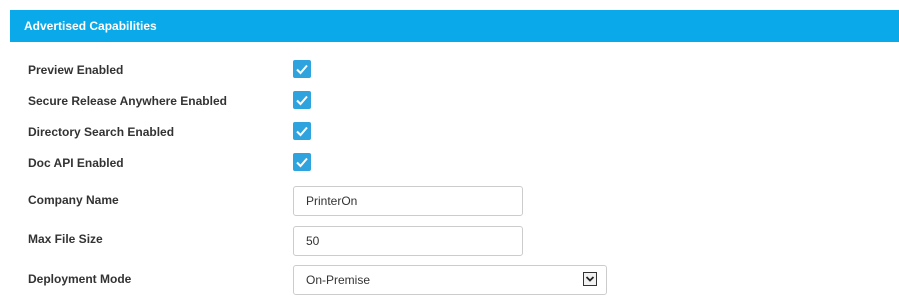 Image resolution: width=899 pixels, height=308 pixels. Describe the element at coordinates (101, 132) in the screenshot. I see `directory-search-label: Directory Search Enabled` at that location.